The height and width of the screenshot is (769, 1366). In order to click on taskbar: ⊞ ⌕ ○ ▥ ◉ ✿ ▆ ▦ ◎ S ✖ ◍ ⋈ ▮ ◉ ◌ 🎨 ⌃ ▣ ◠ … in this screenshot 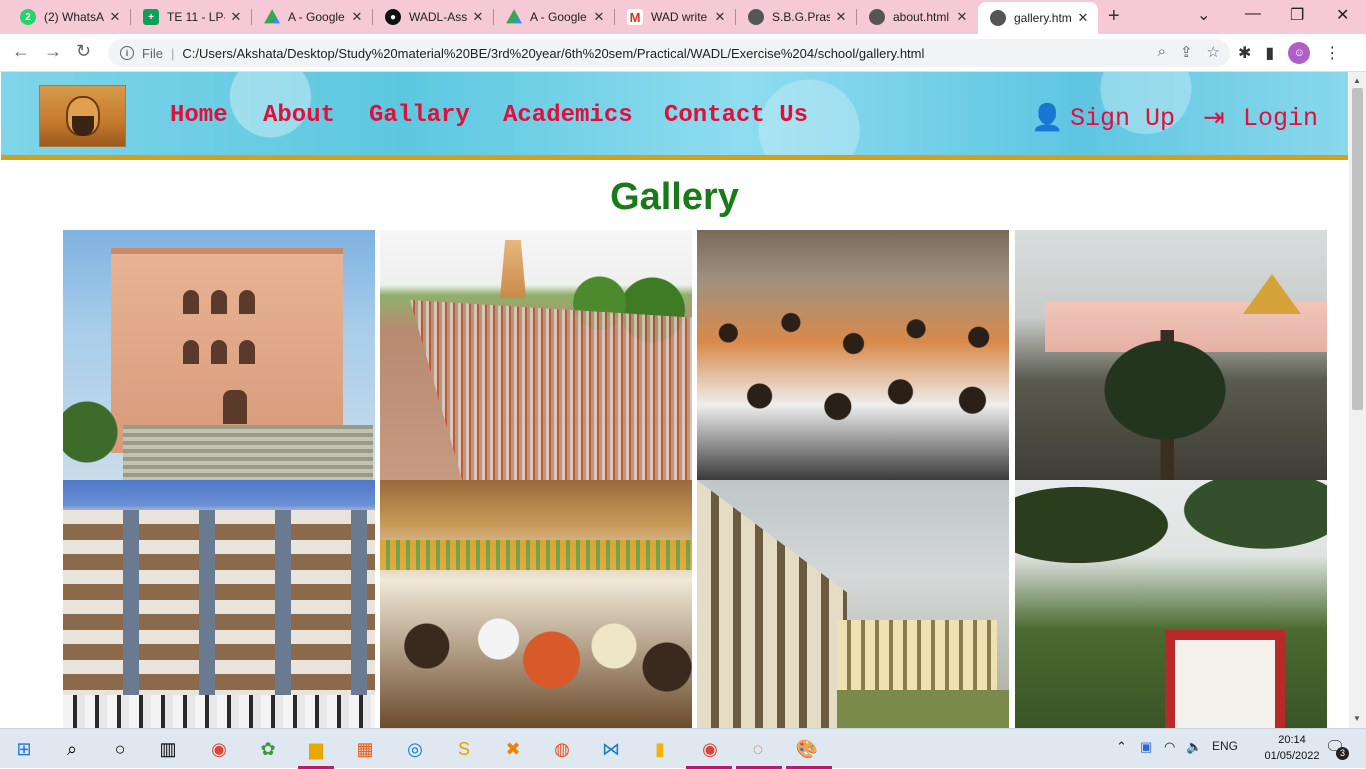, I will do `click(683, 748)`.